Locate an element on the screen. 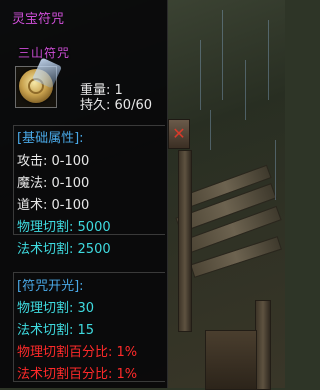 The image size is (320, 390). close-icon: ✕ is located at coordinates (179, 133).